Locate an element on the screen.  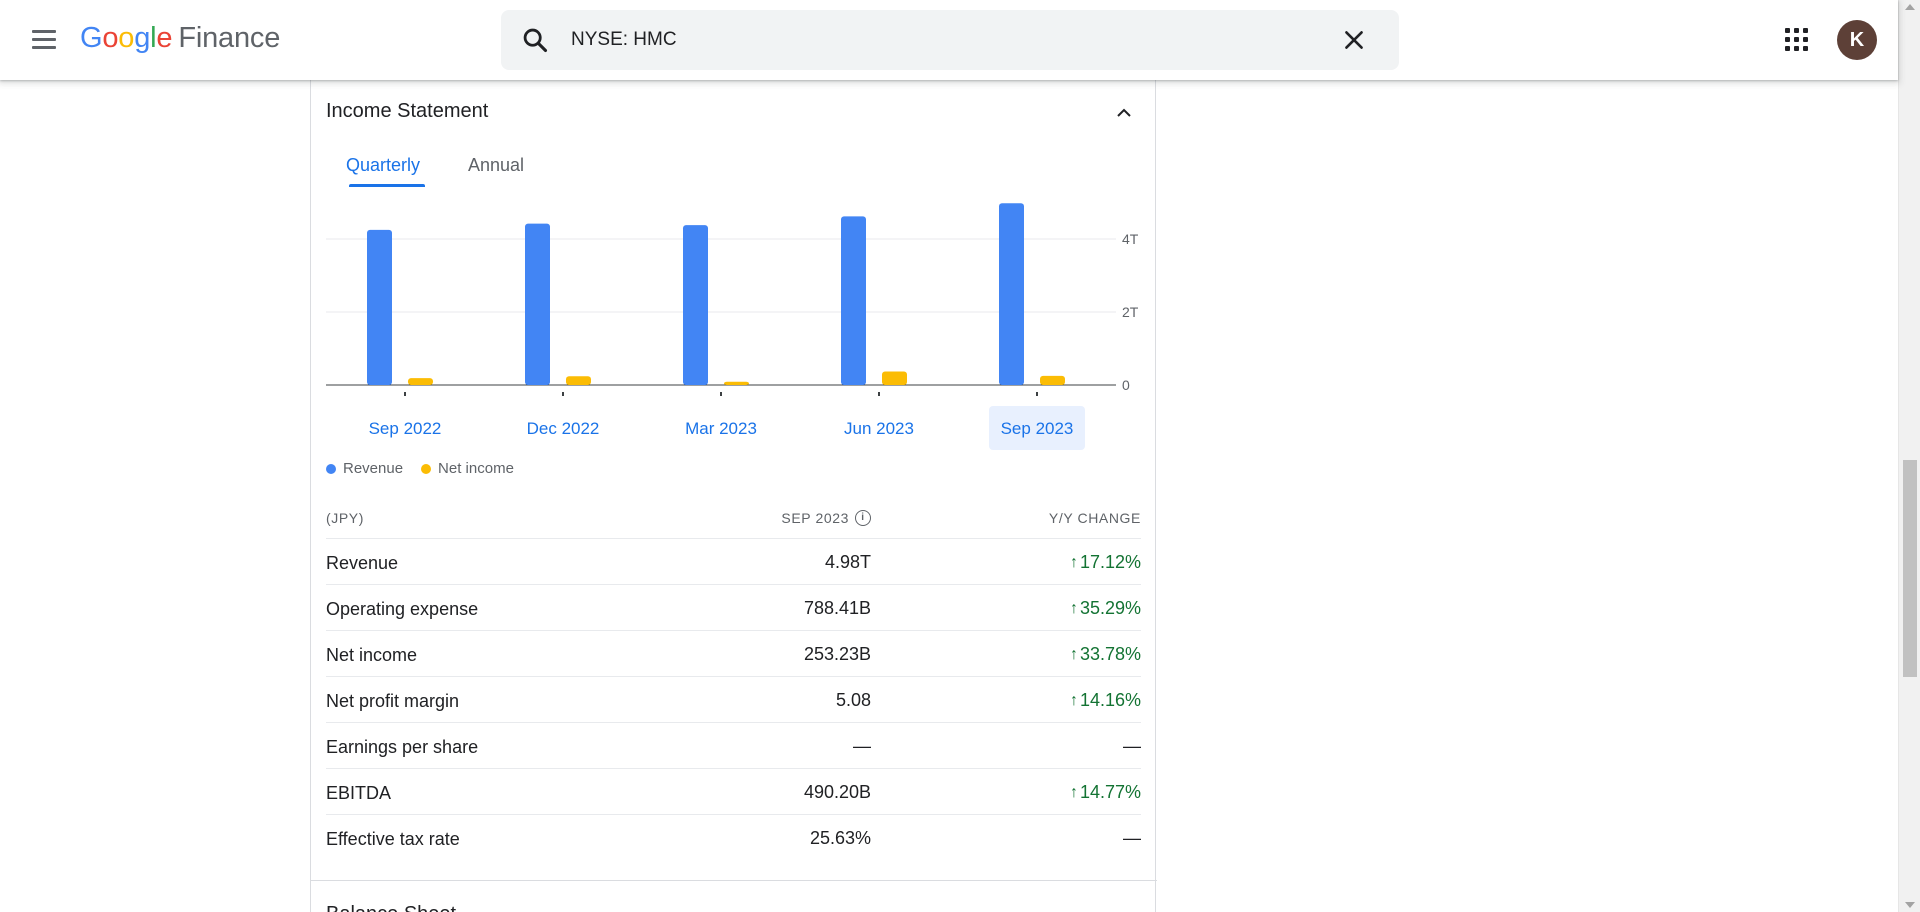
row-change: ↑ 35.29% is located at coordinates (1105, 608).